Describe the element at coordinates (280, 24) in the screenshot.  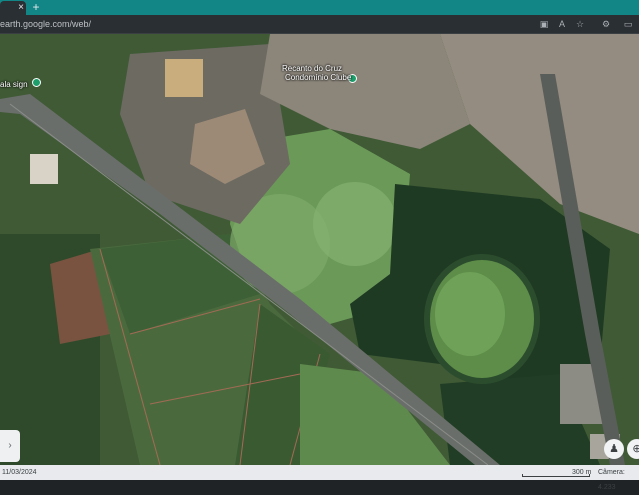
I see `address-bar: earth.google.com/web/` at that location.